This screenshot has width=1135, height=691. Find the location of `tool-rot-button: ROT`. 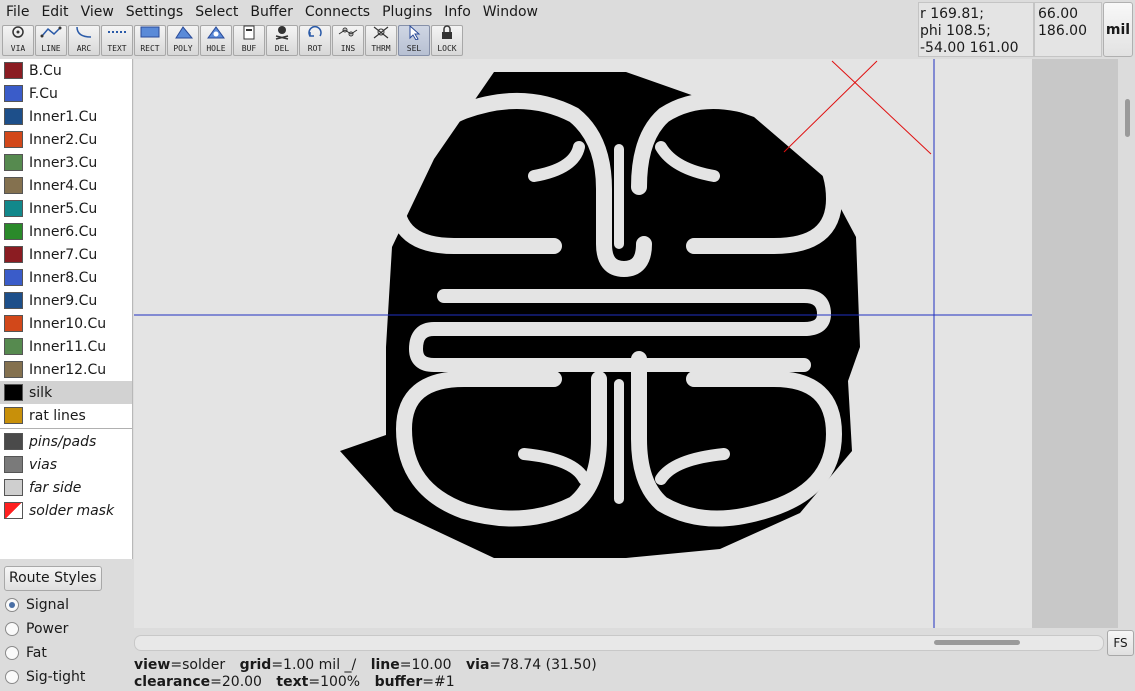

tool-rot-button: ROT is located at coordinates (315, 40).